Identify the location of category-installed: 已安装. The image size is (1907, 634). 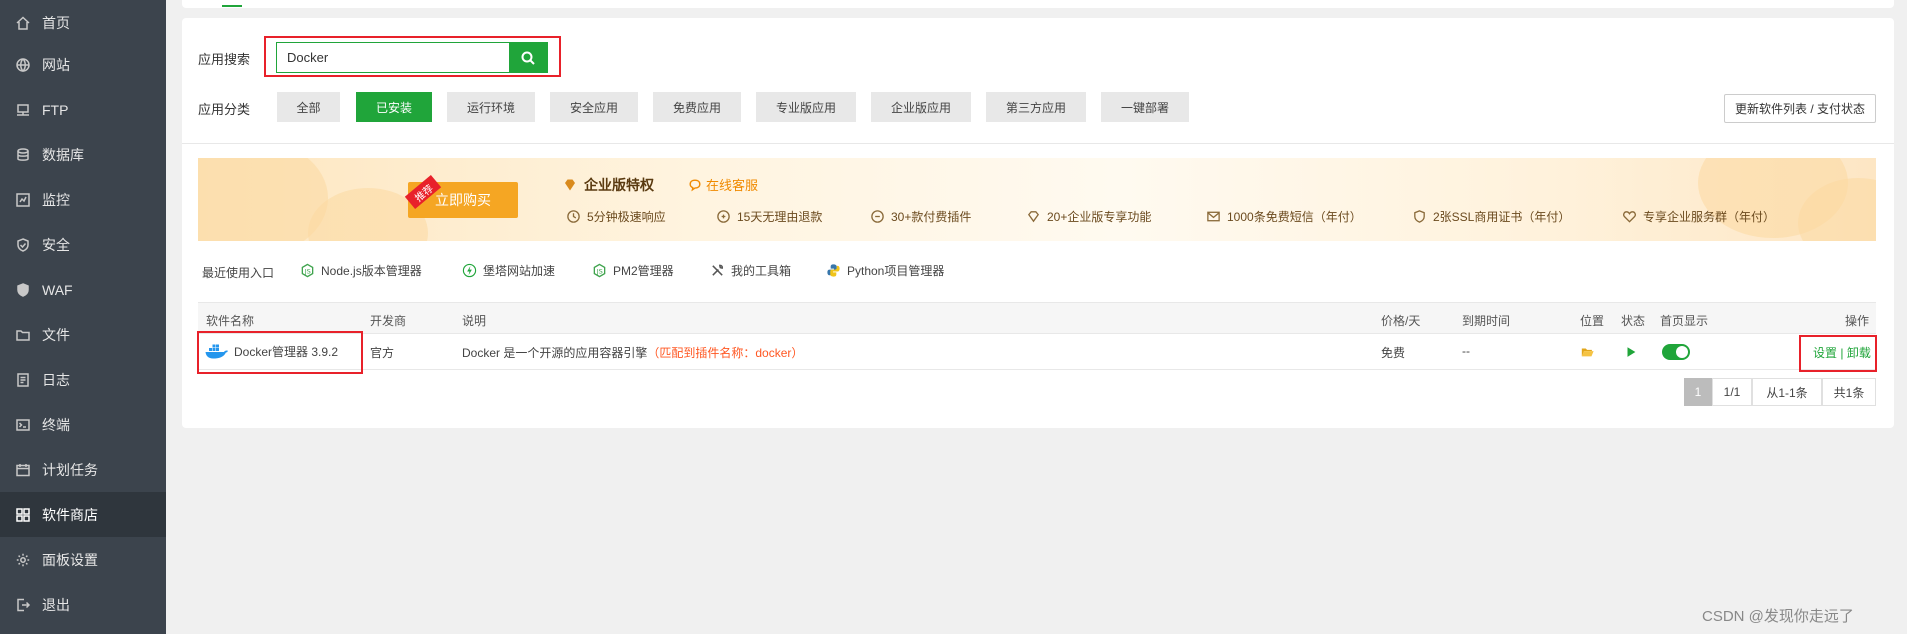
(394, 107).